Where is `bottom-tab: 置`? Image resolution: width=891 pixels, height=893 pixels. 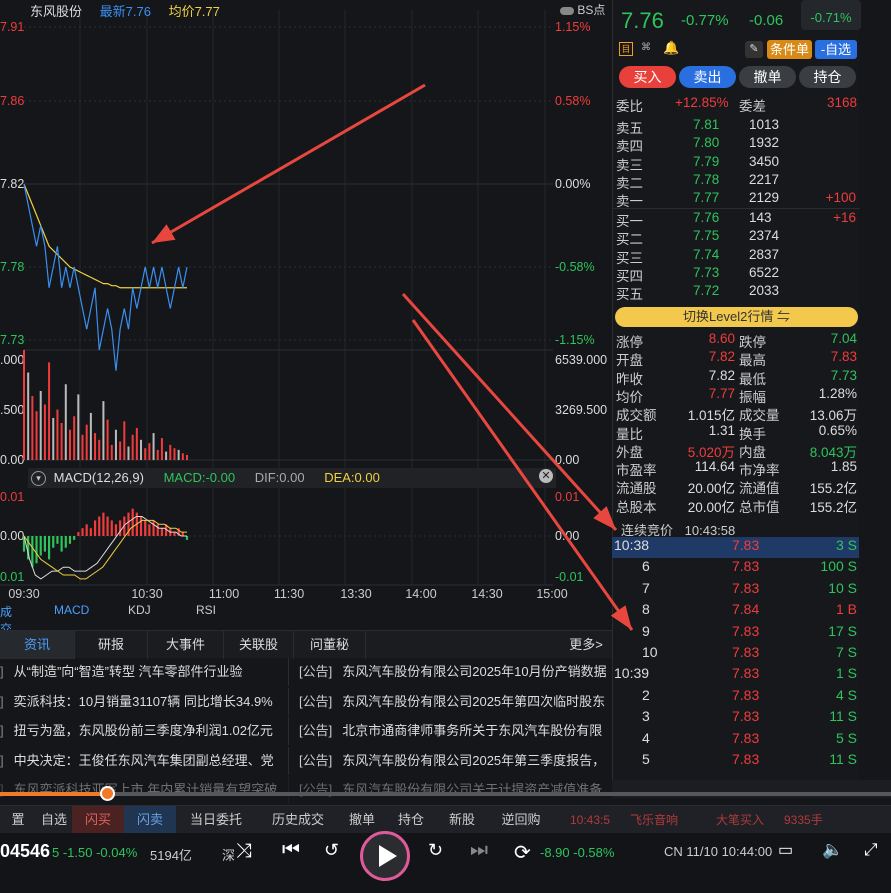
bottom-tab: 置 is located at coordinates (18, 820).